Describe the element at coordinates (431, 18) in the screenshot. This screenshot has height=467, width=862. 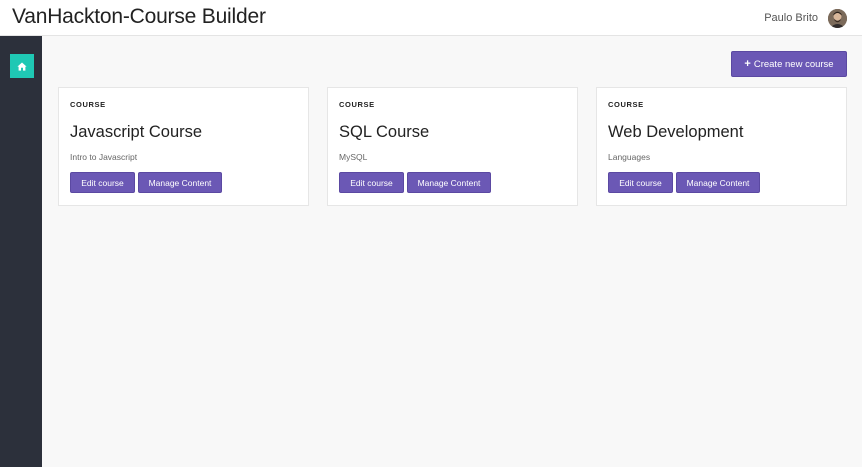
I see `top-header: VanHackton-Course Builder Paulo Brito` at that location.